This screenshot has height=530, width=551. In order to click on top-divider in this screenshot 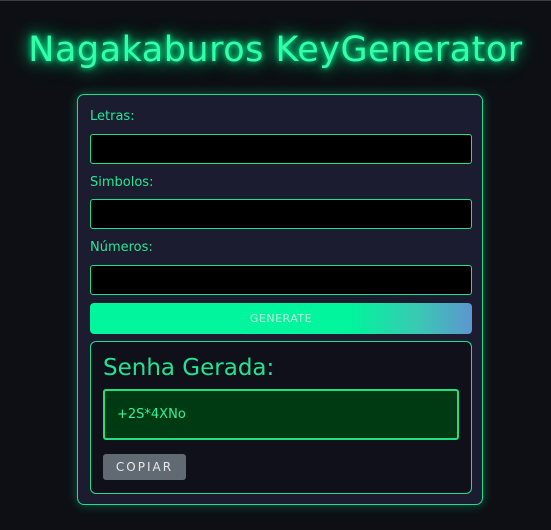, I will do `click(275, 0)`.